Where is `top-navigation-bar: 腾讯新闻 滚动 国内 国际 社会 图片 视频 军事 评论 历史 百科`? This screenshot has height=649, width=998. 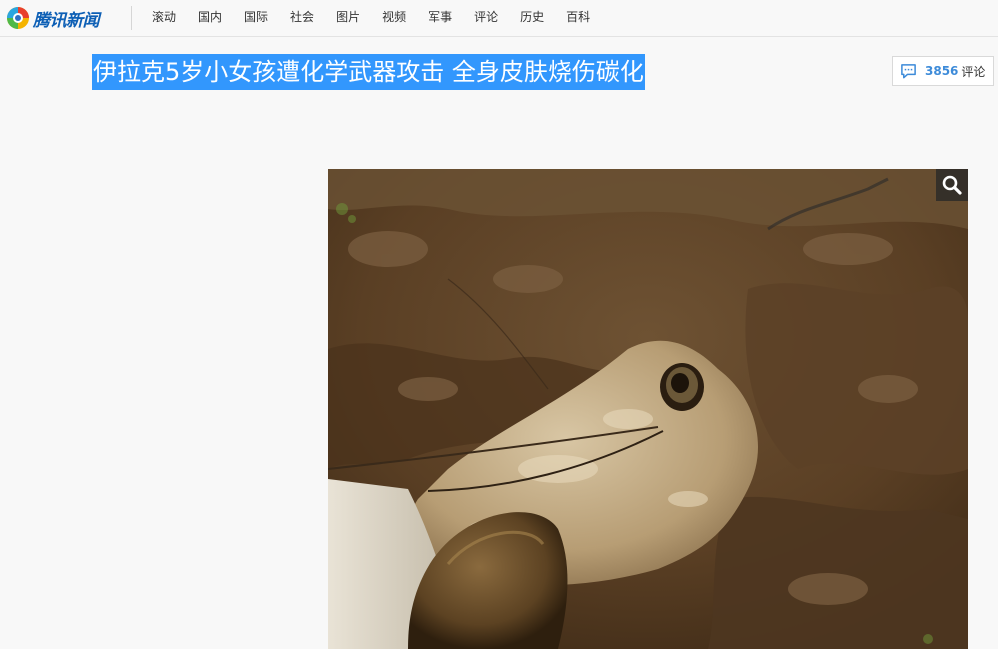
top-navigation-bar: 腾讯新闻 滚动 国内 国际 社会 图片 视频 军事 评论 历史 百科 is located at coordinates (499, 18).